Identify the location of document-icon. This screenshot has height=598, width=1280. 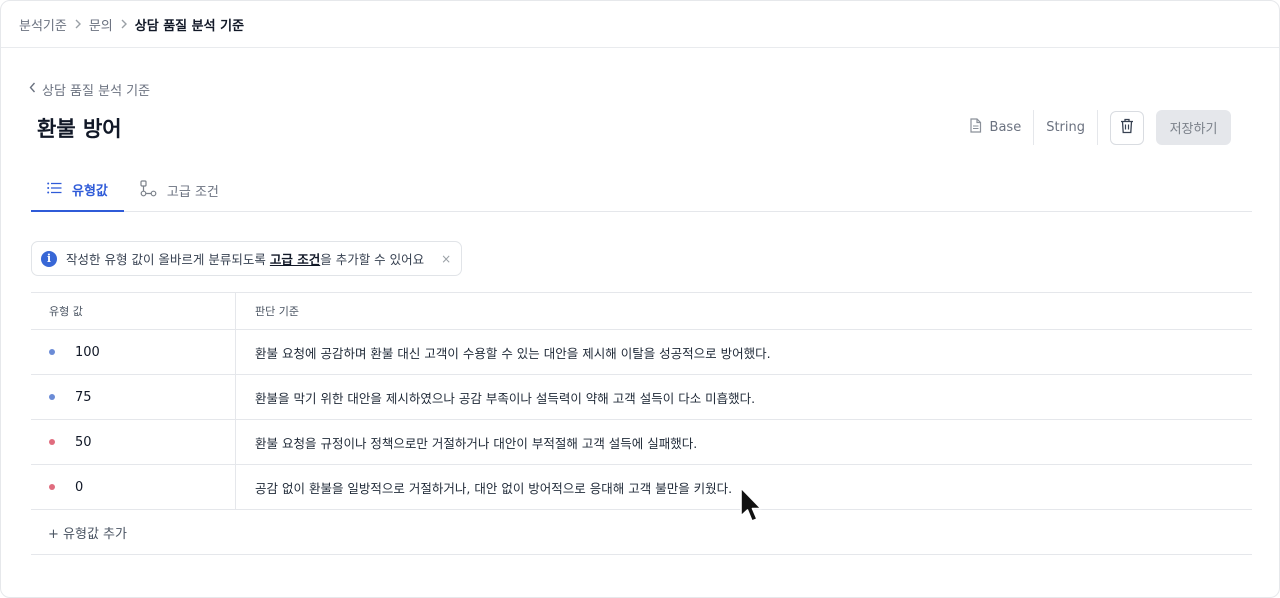
(975, 127).